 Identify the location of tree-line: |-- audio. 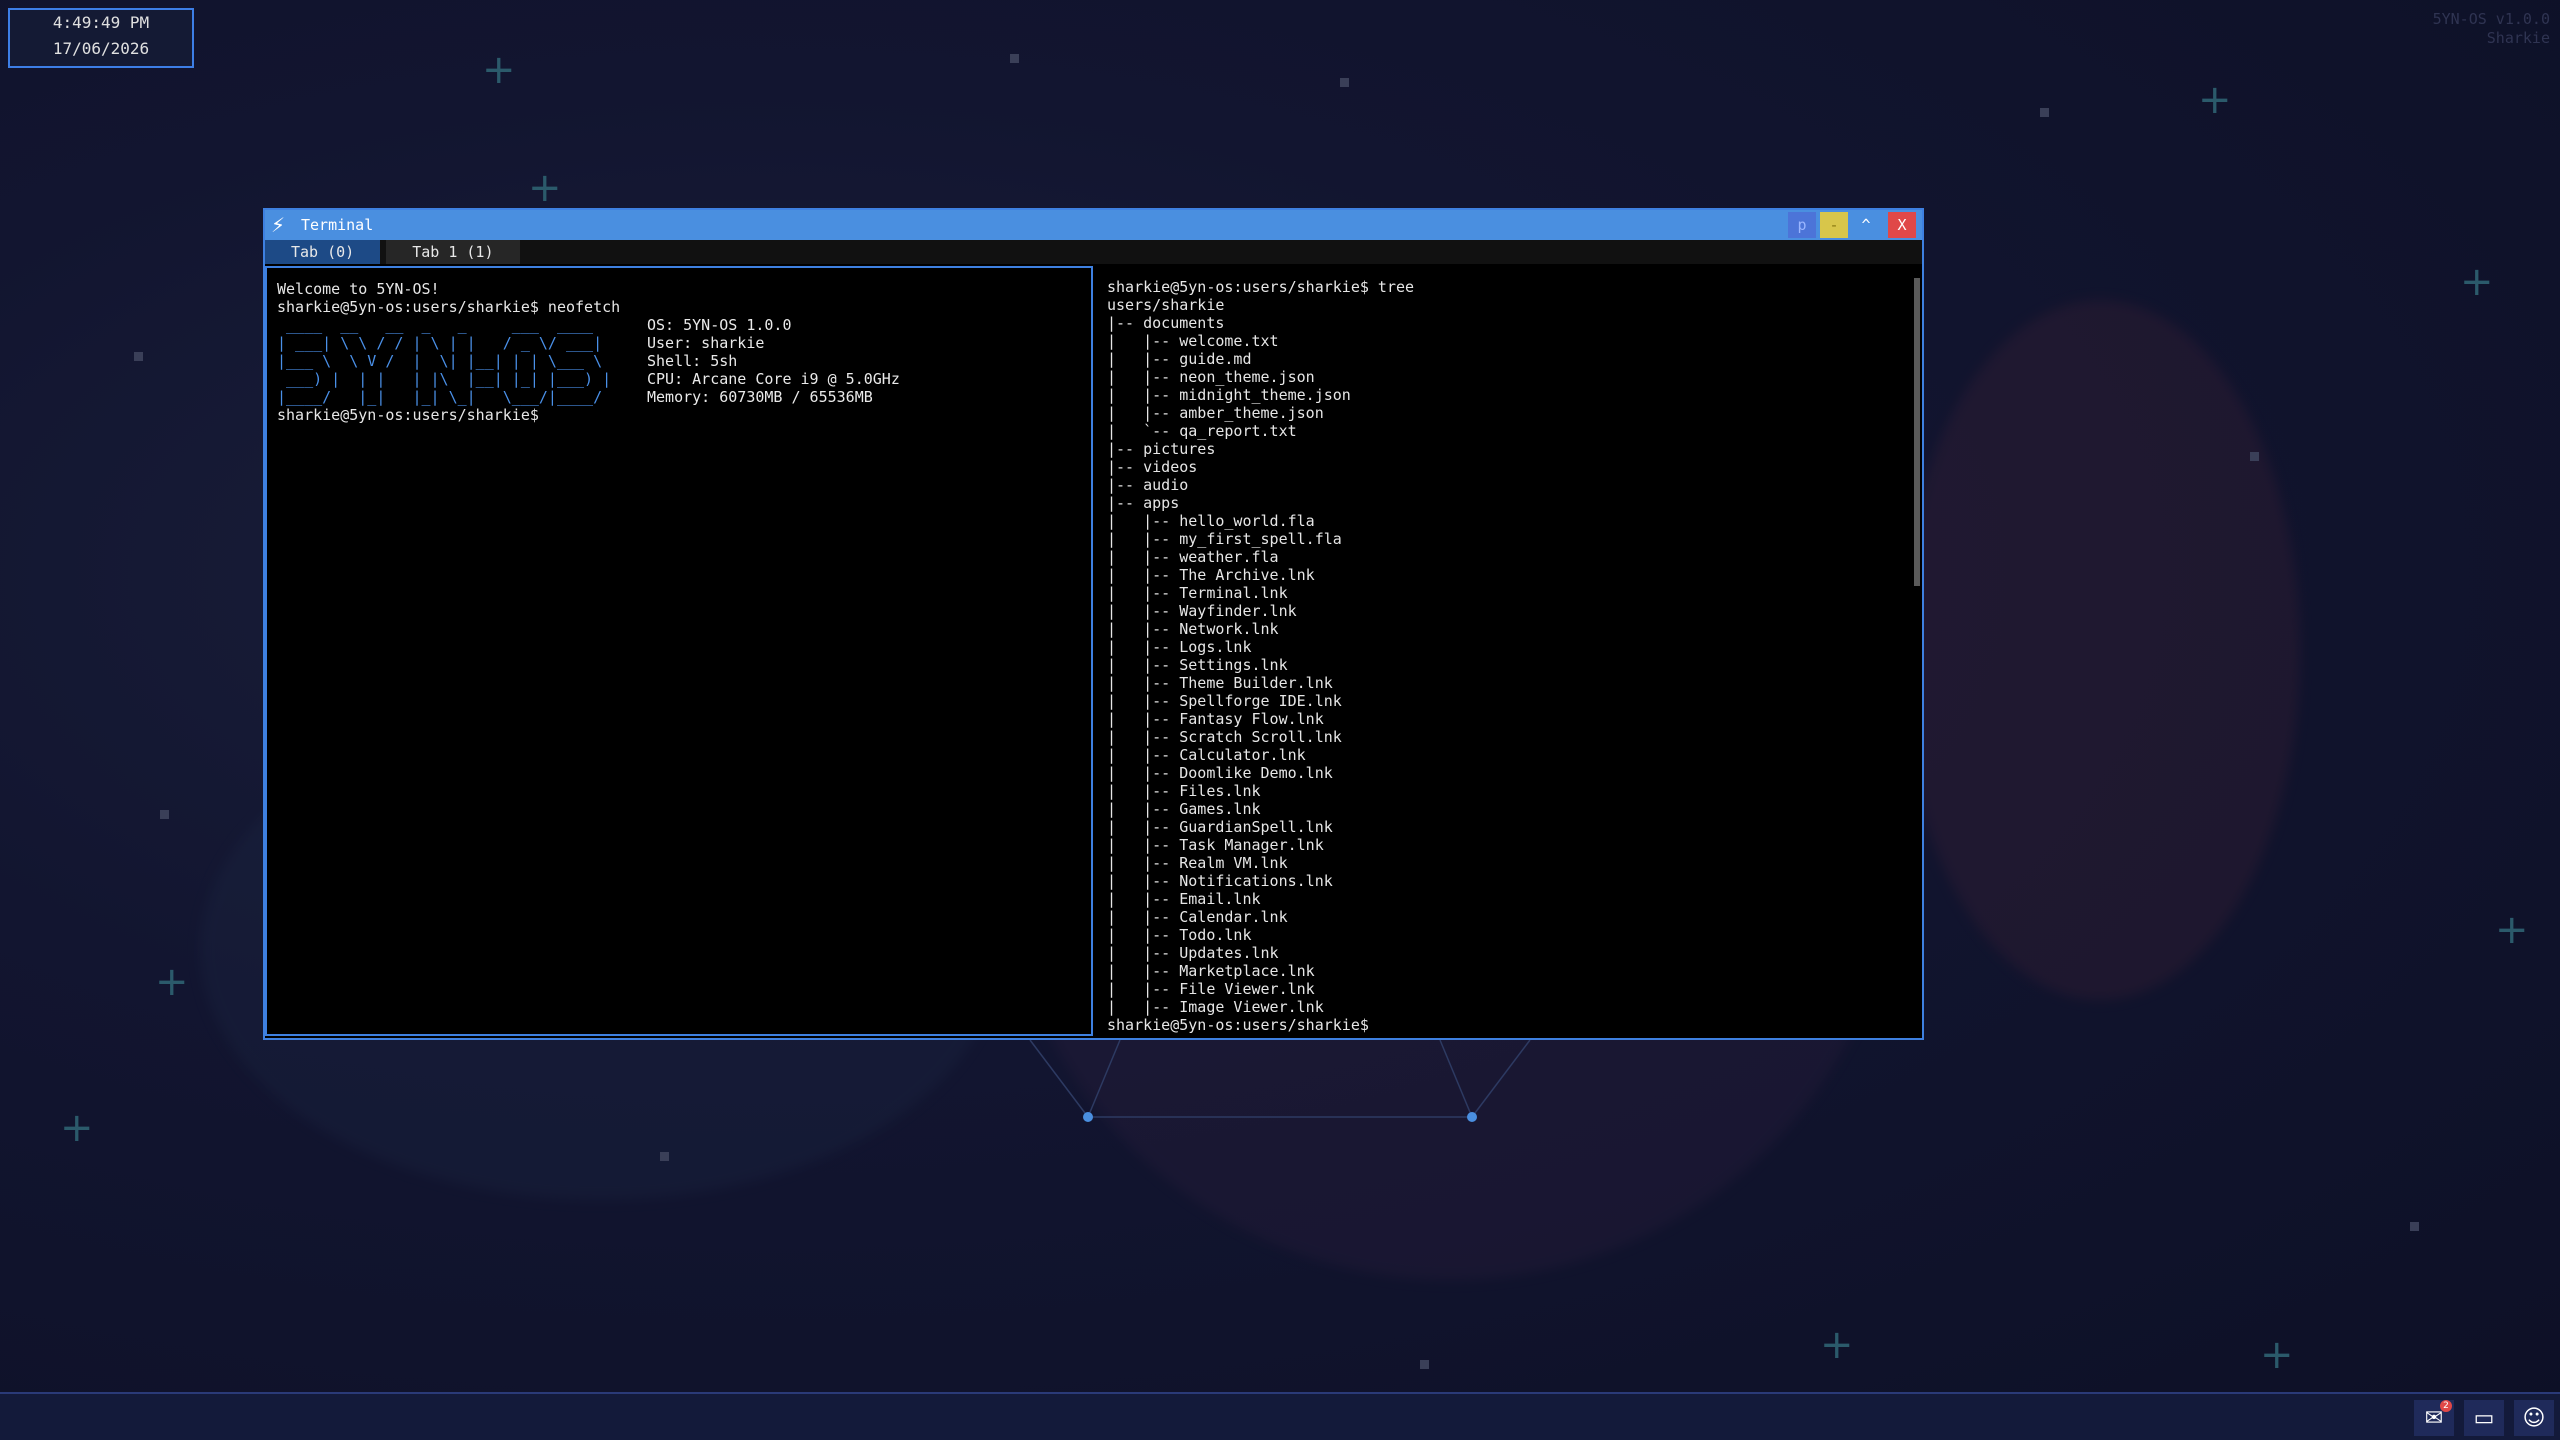
(1148, 485).